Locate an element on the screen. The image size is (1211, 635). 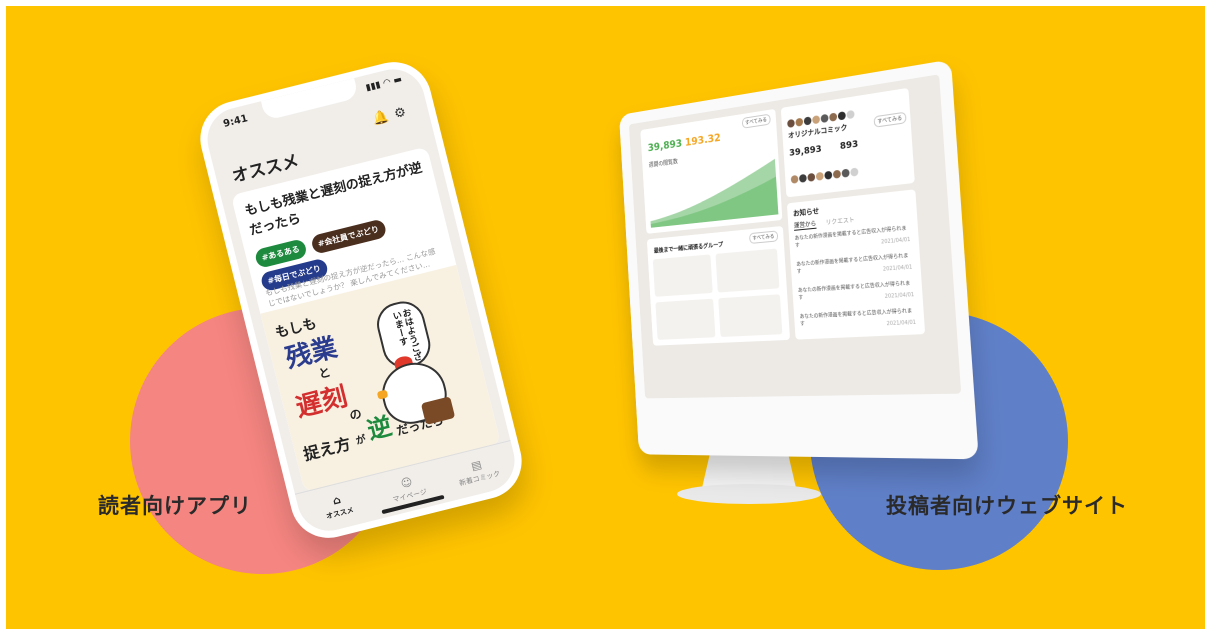
phone-notch is located at coordinates (309, 99).